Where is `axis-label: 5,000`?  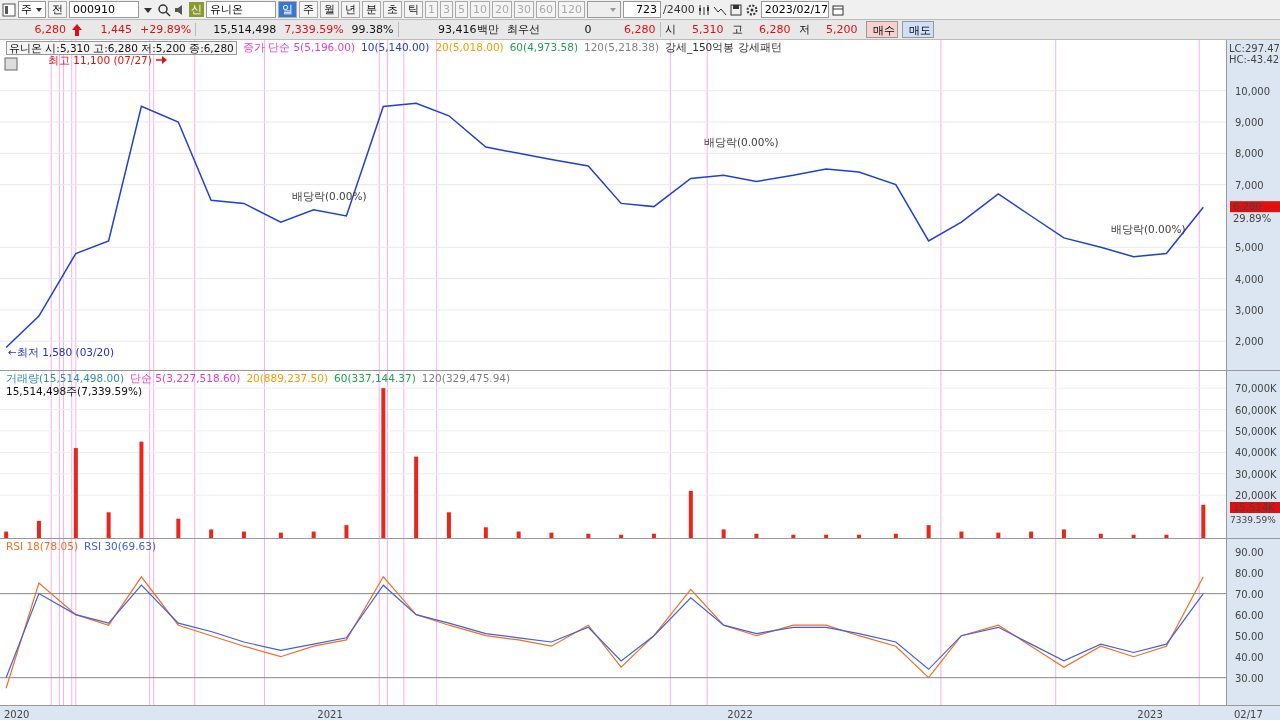
axis-label: 5,000 is located at coordinates (1249, 248).